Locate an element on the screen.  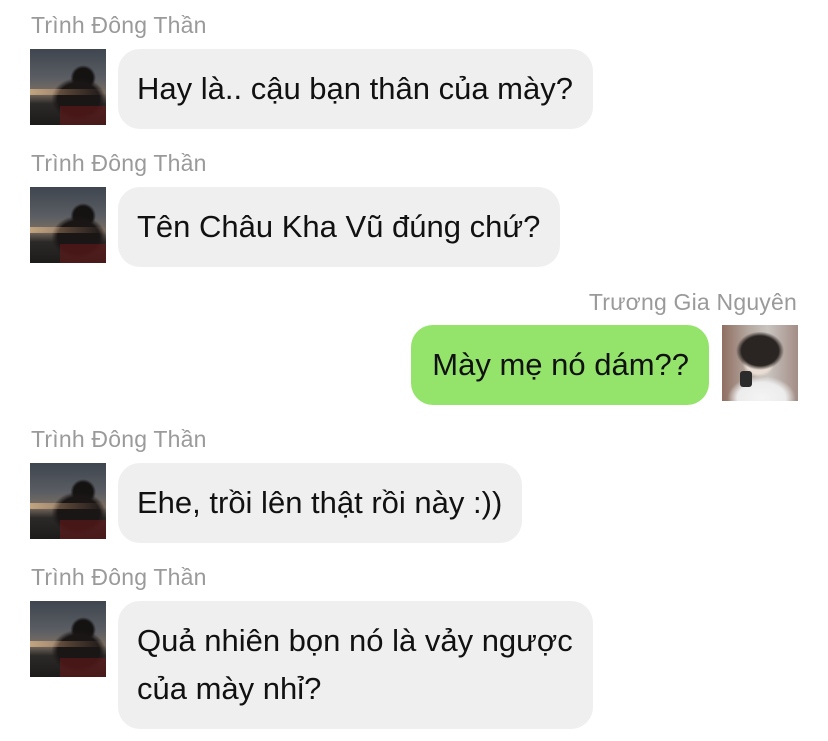
avatar-truong-gia-nguyen is located at coordinates (760, 363).